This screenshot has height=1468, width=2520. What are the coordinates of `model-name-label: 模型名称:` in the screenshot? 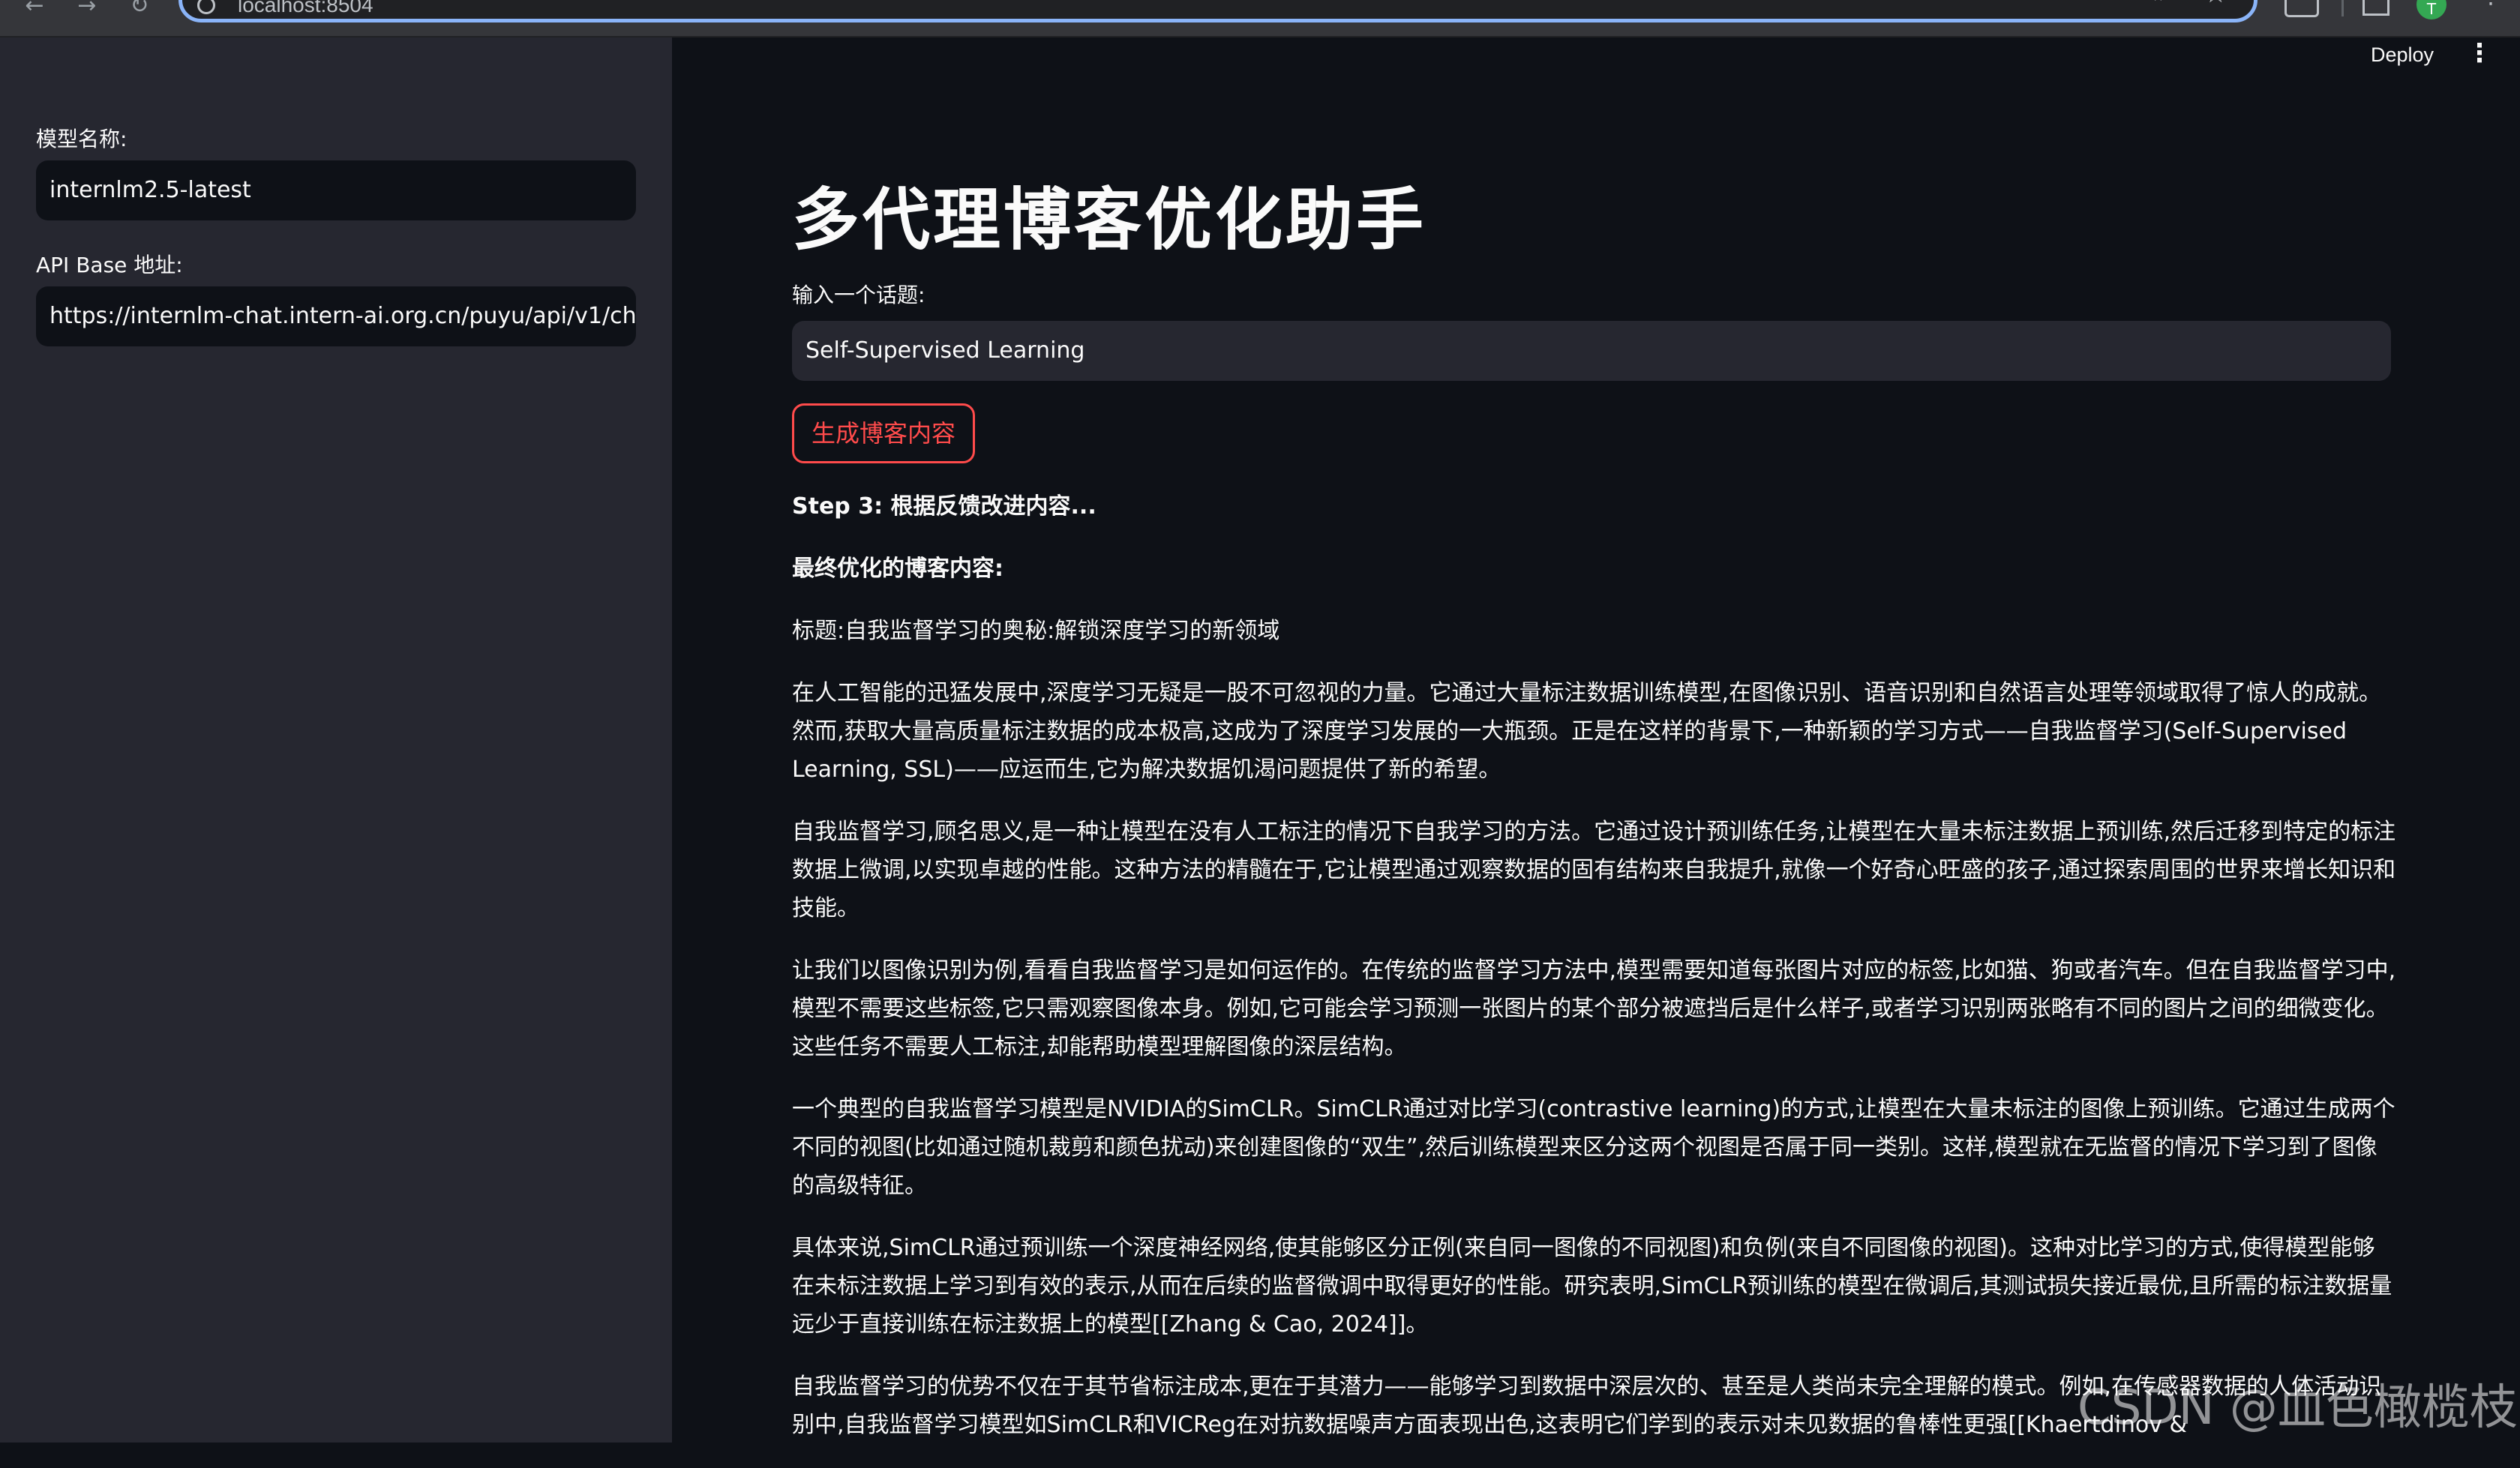 It's located at (82, 139).